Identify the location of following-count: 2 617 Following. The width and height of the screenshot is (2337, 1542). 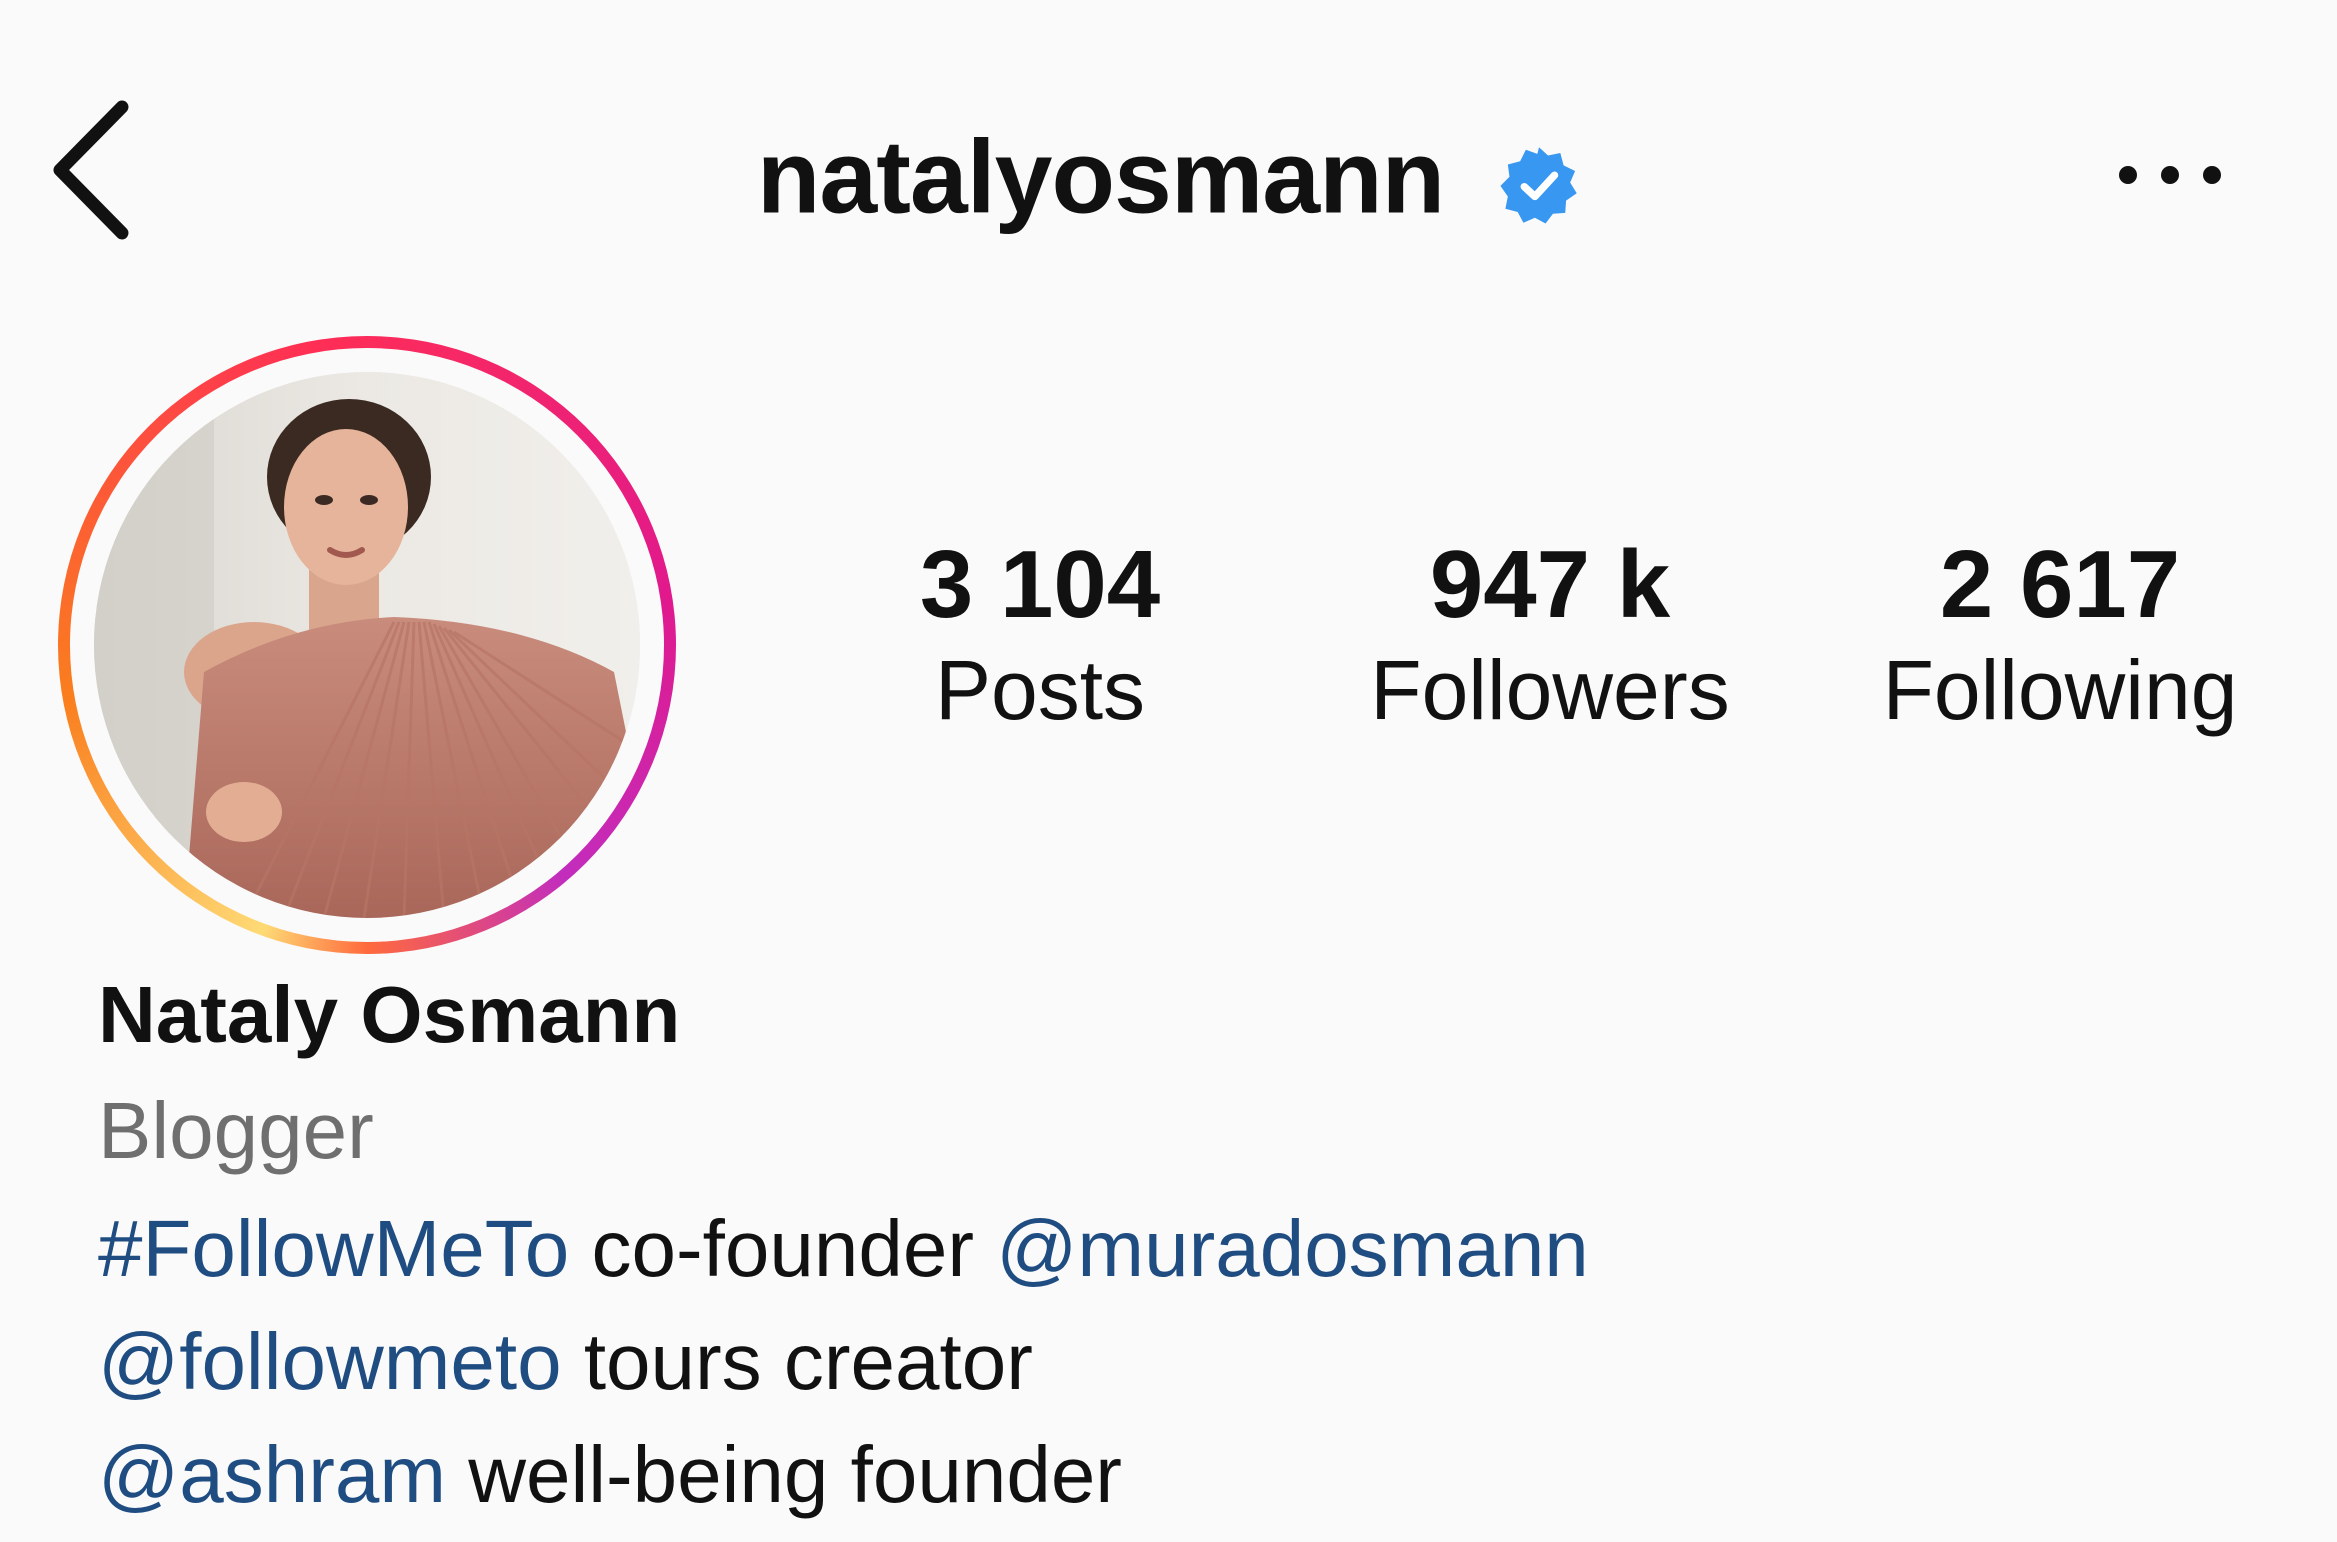
(2060, 635).